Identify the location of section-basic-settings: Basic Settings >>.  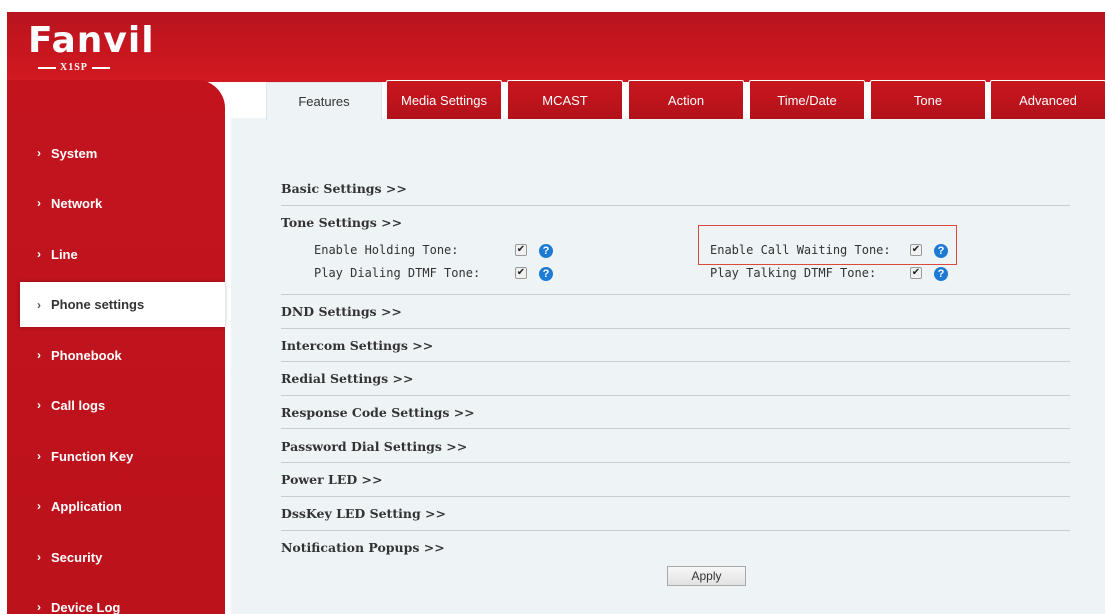
(675, 188).